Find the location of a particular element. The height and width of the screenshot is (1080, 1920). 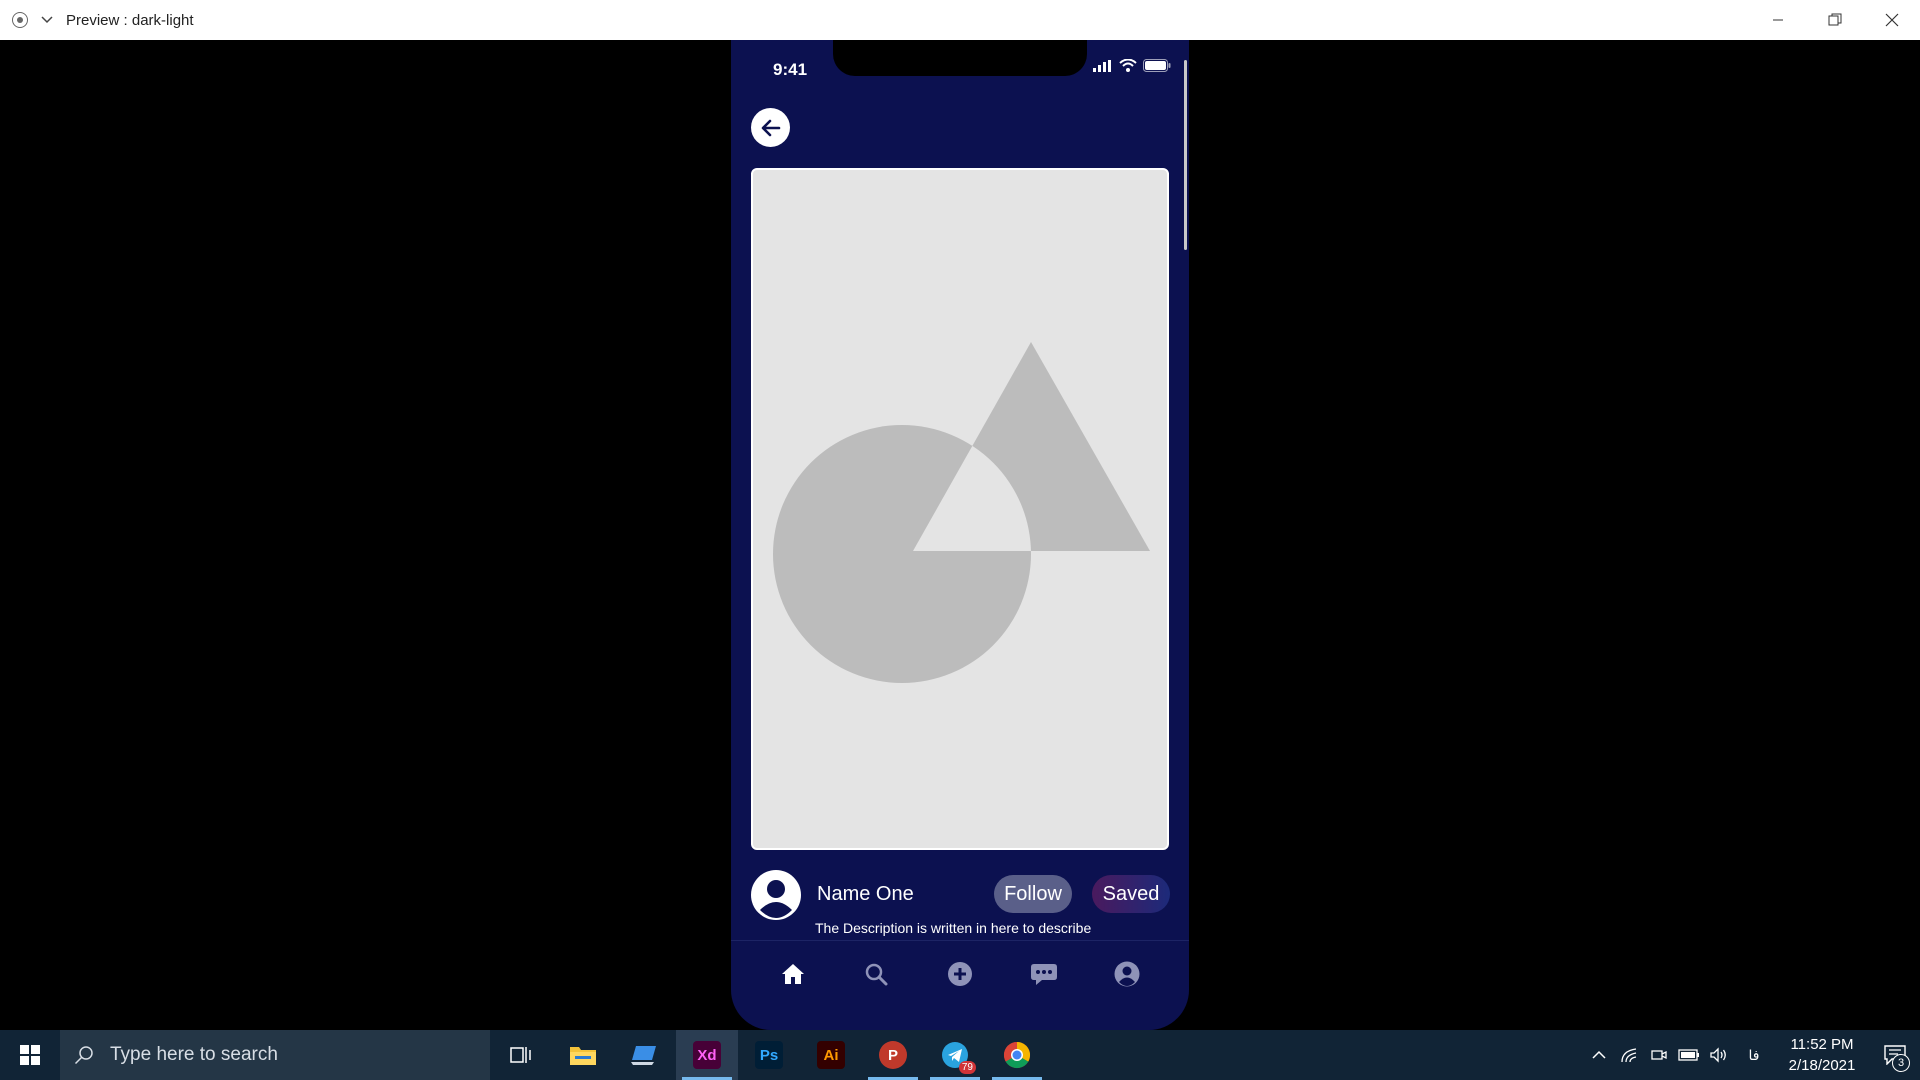

photoshop-button: Ps is located at coordinates (769, 1055).